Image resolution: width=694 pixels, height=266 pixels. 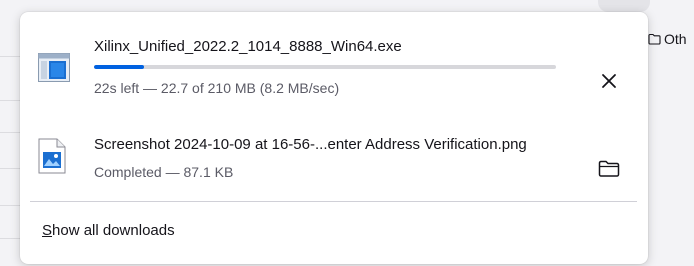 I want to click on bookmark-folder-icon, so click(x=654, y=39).